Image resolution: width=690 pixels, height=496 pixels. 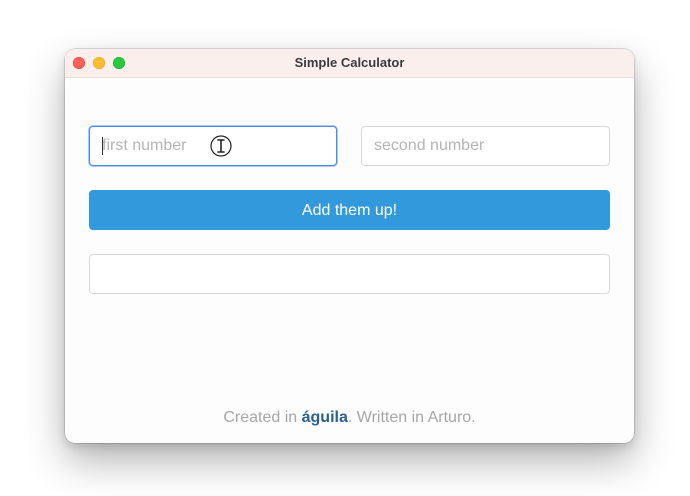 I want to click on text-caret, so click(x=102, y=146).